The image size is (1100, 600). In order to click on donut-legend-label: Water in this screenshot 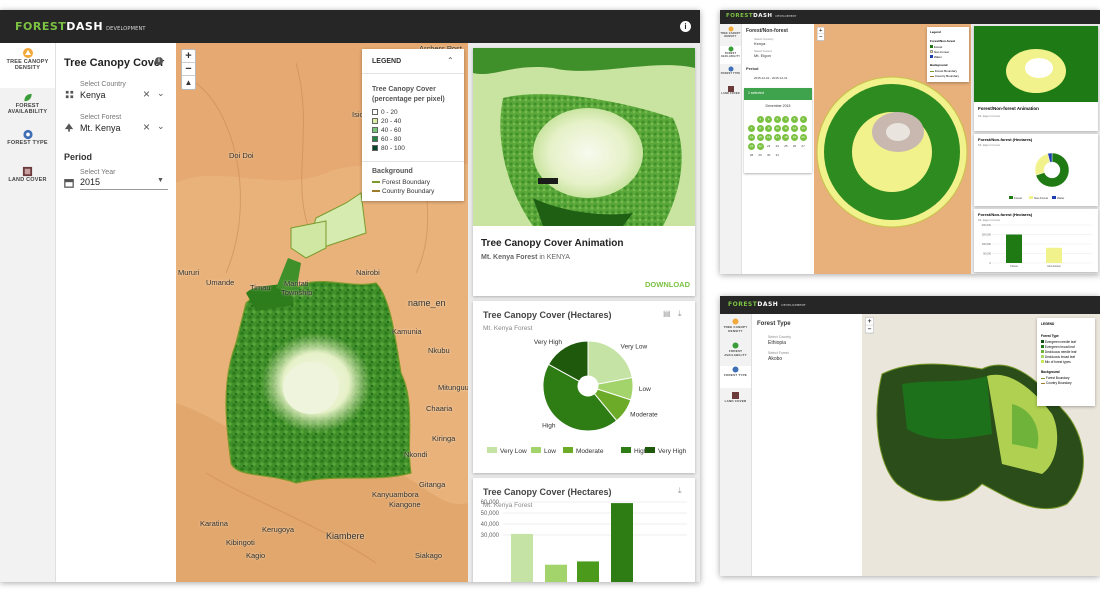, I will do `click(1060, 198)`.